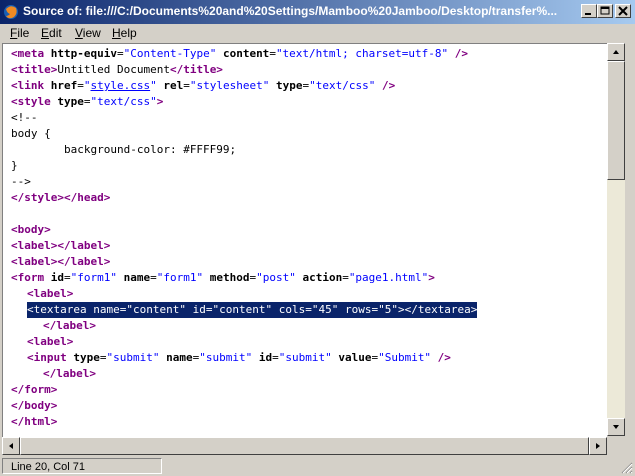 This screenshot has height=476, width=635. I want to click on vertical-scrollbar, so click(616, 239).